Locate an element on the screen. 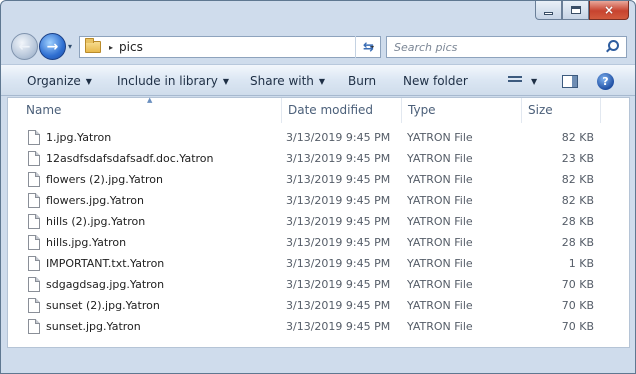 The height and width of the screenshot is (374, 636). include-in-library-button: Include in library ▼ is located at coordinates (173, 81).